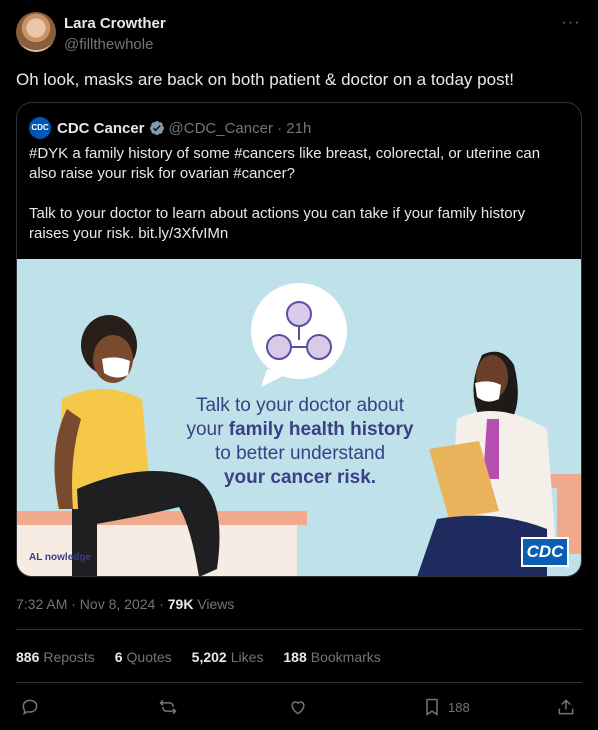 The image size is (598, 730). I want to click on views-count: 79K, so click(180, 604).